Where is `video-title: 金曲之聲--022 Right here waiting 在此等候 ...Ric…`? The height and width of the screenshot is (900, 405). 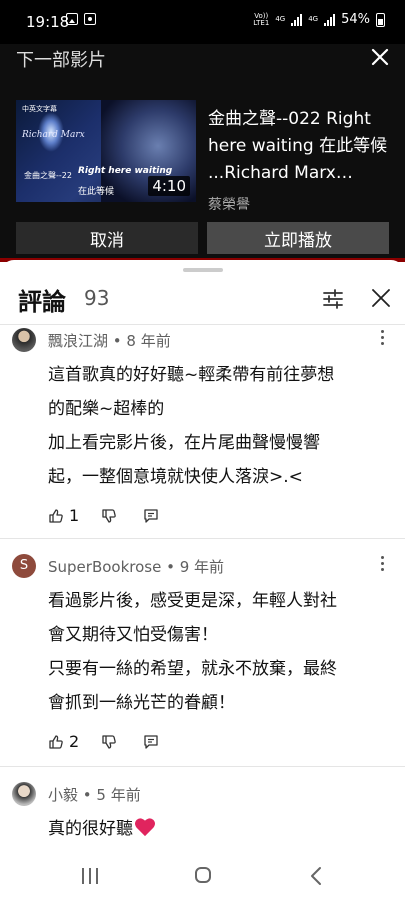 video-title: 金曲之聲--022 Right here waiting 在此等候 ...Ric… is located at coordinates (300, 146).